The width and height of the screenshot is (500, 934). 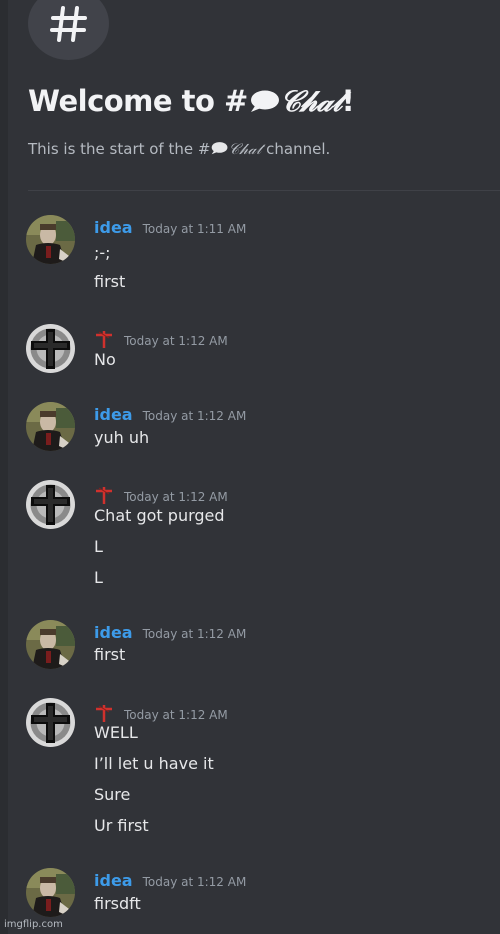 What do you see at coordinates (68, 23) in the screenshot?
I see `hash-icon` at bounding box center [68, 23].